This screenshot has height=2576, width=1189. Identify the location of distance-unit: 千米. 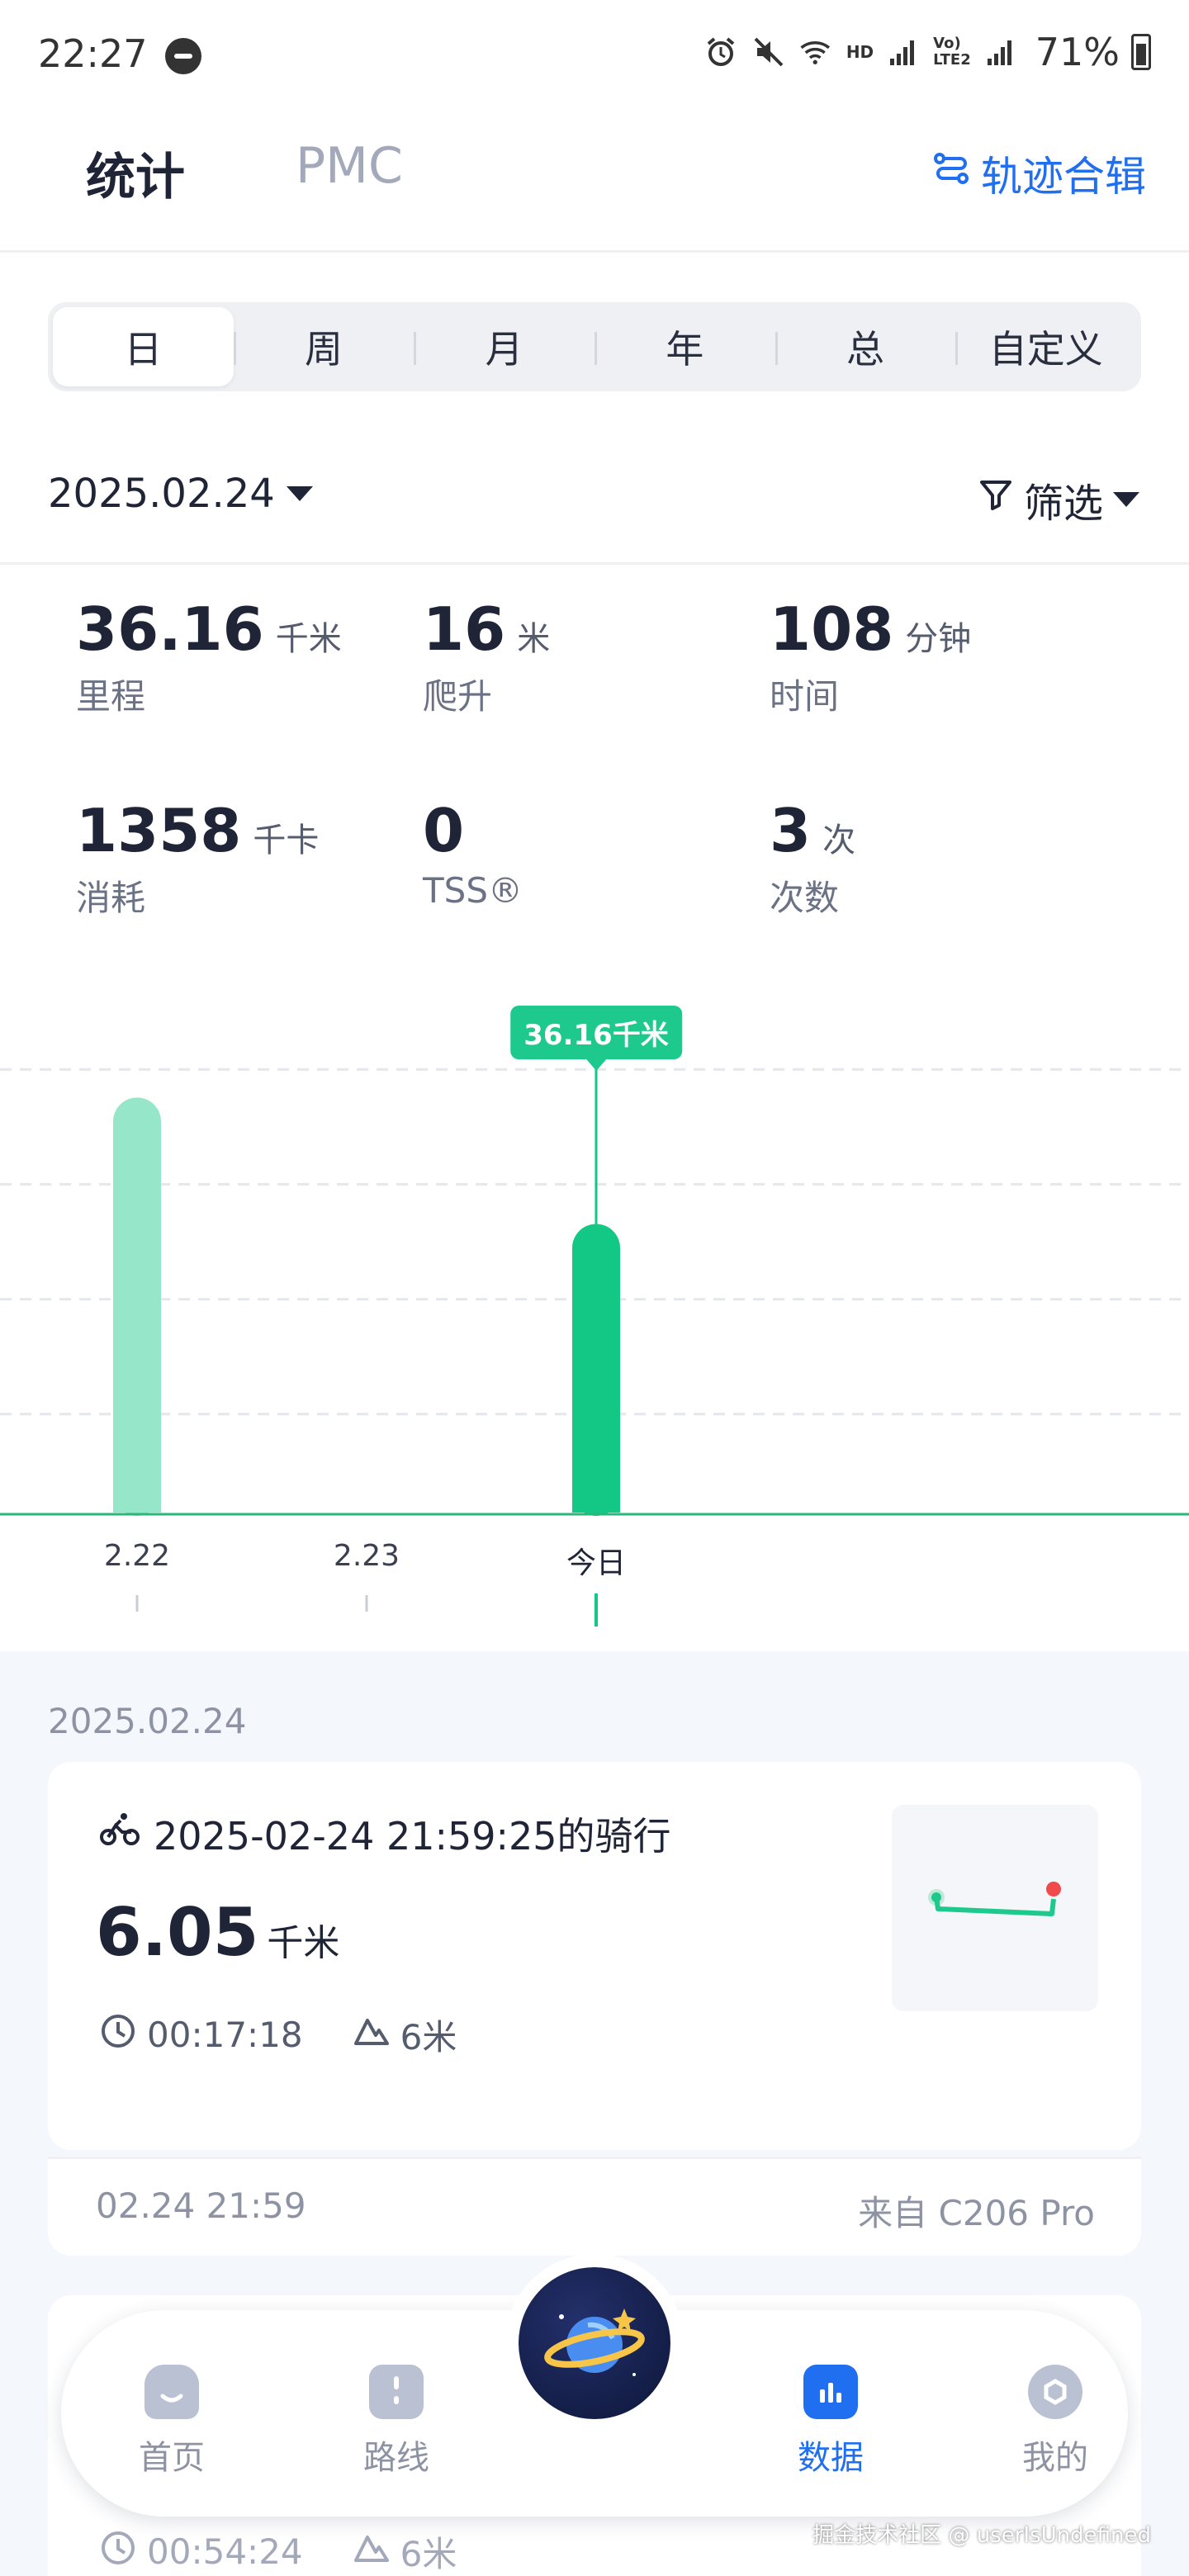
(303, 1943).